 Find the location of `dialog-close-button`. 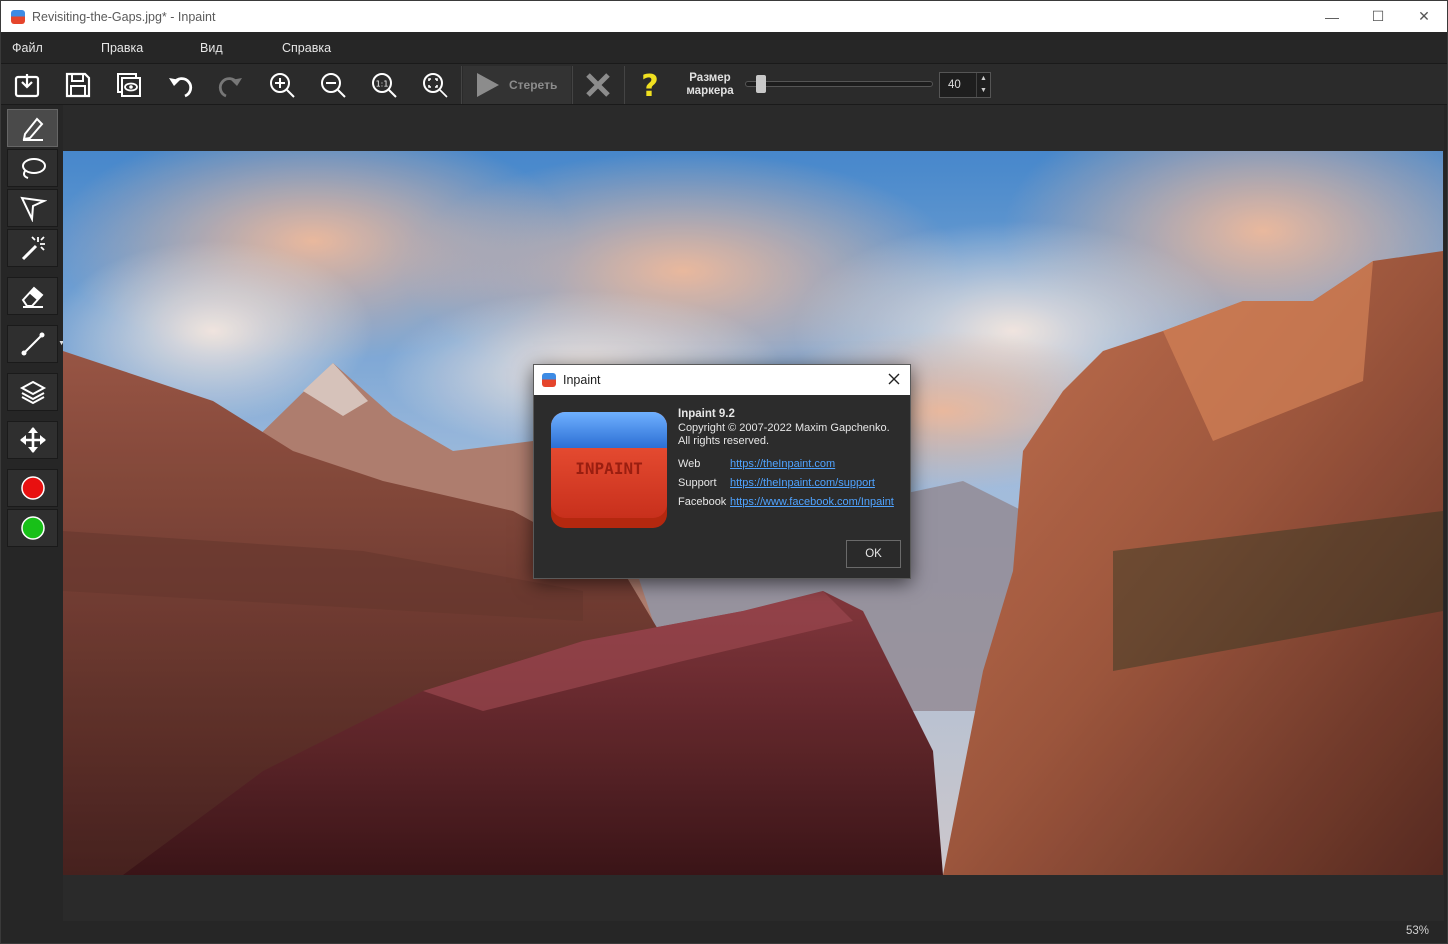

dialog-close-button is located at coordinates (894, 379).